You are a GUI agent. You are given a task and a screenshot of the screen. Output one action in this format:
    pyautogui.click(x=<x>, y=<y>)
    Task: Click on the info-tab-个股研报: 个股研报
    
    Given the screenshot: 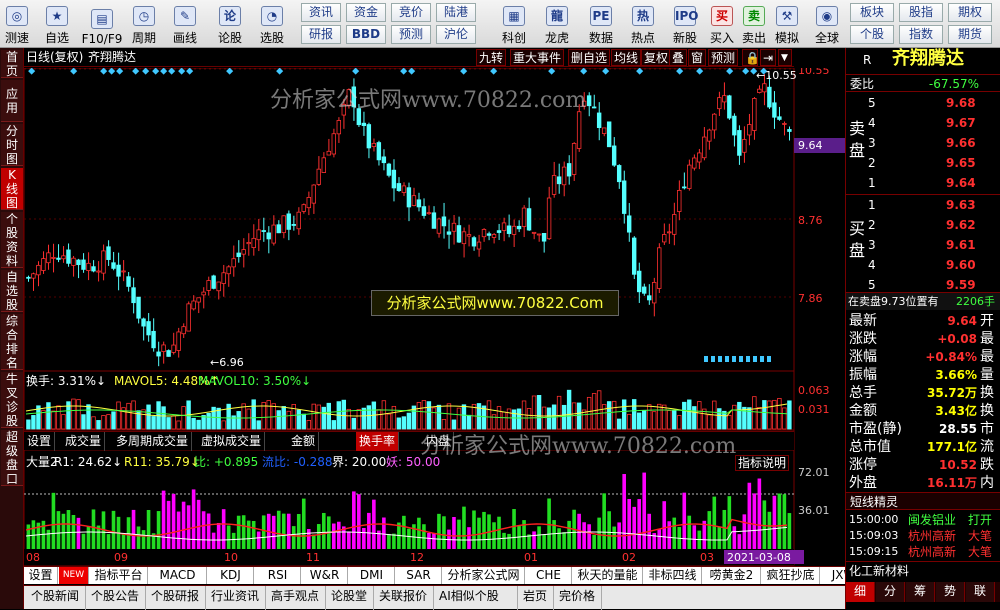 What is the action you would take?
    pyautogui.click(x=177, y=598)
    